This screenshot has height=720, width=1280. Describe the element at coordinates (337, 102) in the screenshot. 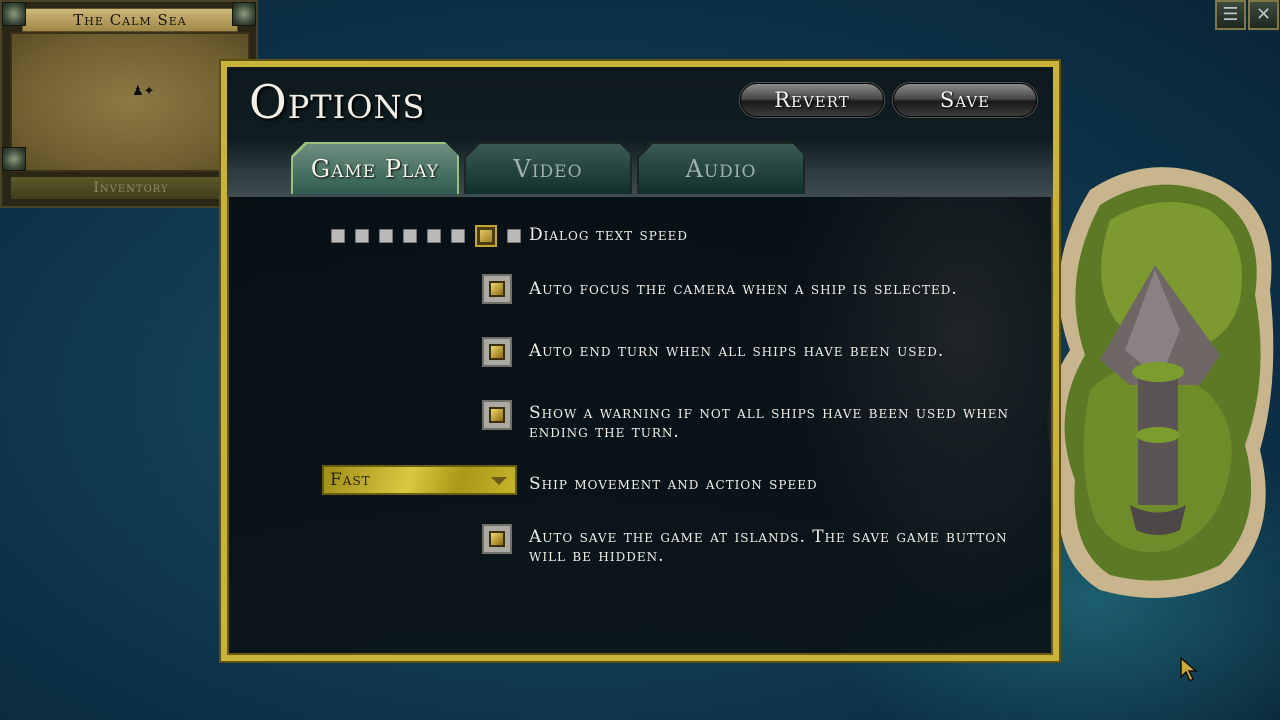

I see `page-title: Options` at that location.